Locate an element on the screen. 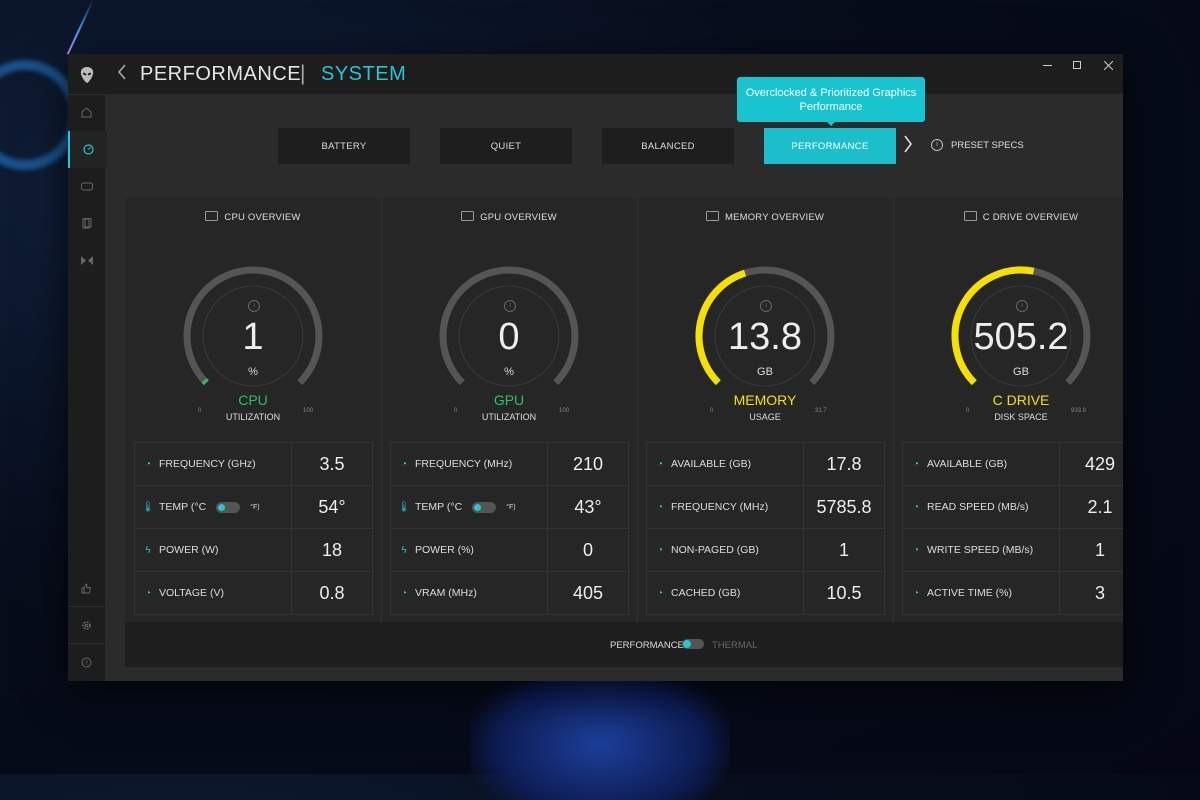  gauge-label: MEMORY is located at coordinates (765, 400).